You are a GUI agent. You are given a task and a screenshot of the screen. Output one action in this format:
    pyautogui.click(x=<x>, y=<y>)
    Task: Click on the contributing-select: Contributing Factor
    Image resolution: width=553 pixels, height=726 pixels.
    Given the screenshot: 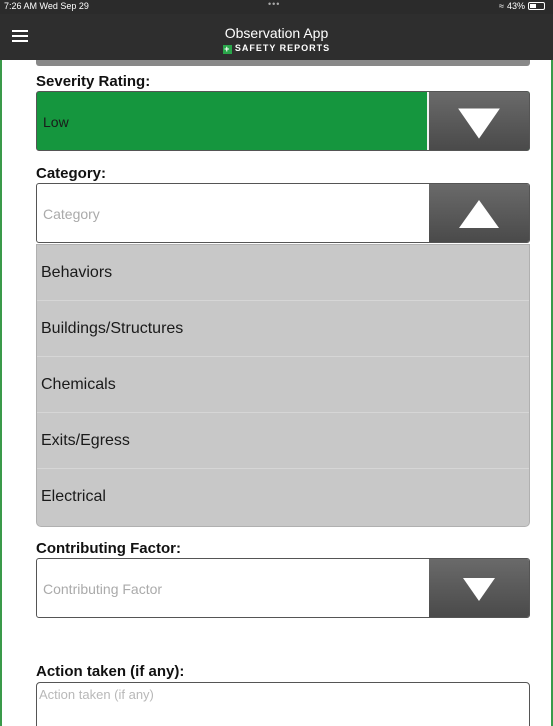 What is the action you would take?
    pyautogui.click(x=283, y=588)
    